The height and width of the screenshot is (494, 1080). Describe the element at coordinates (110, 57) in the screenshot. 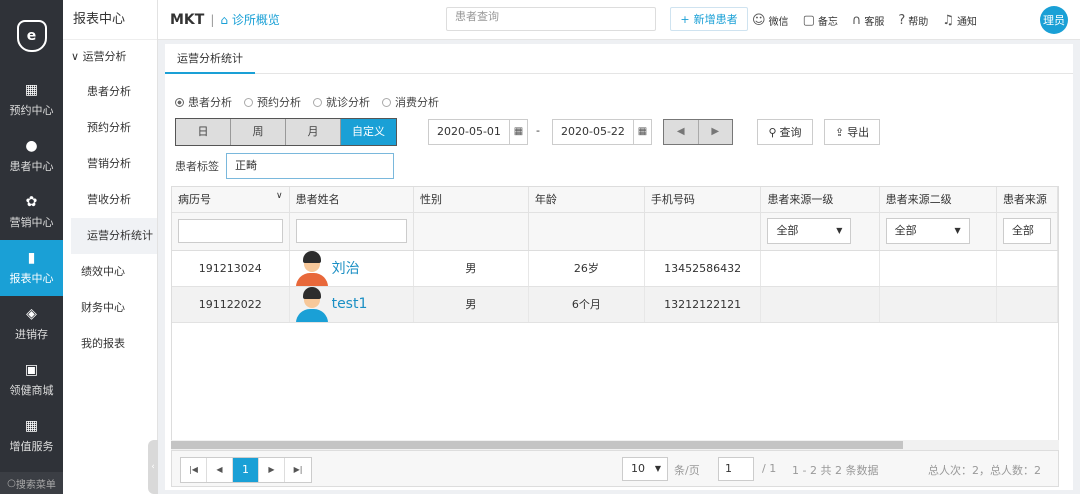

I see `submenu-group-operations: ∨ 运营分析` at that location.